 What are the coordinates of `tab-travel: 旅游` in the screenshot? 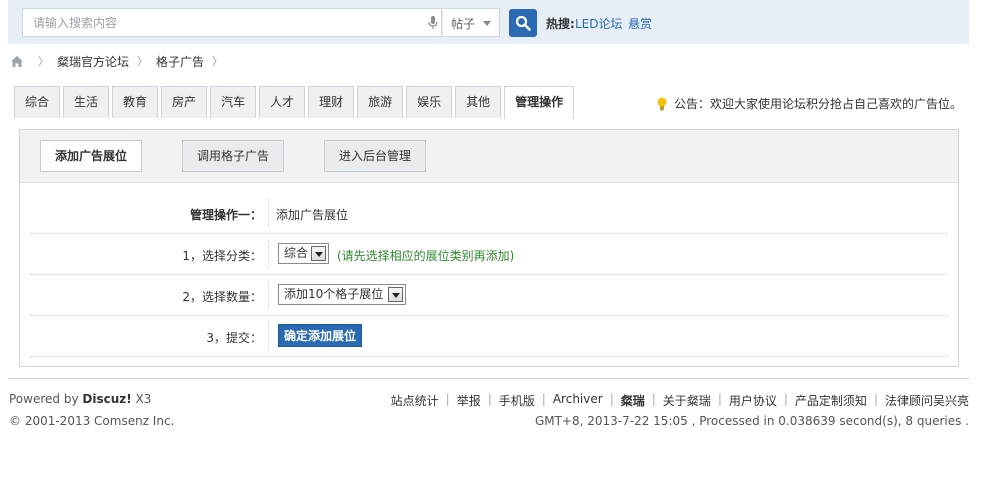 It's located at (380, 102).